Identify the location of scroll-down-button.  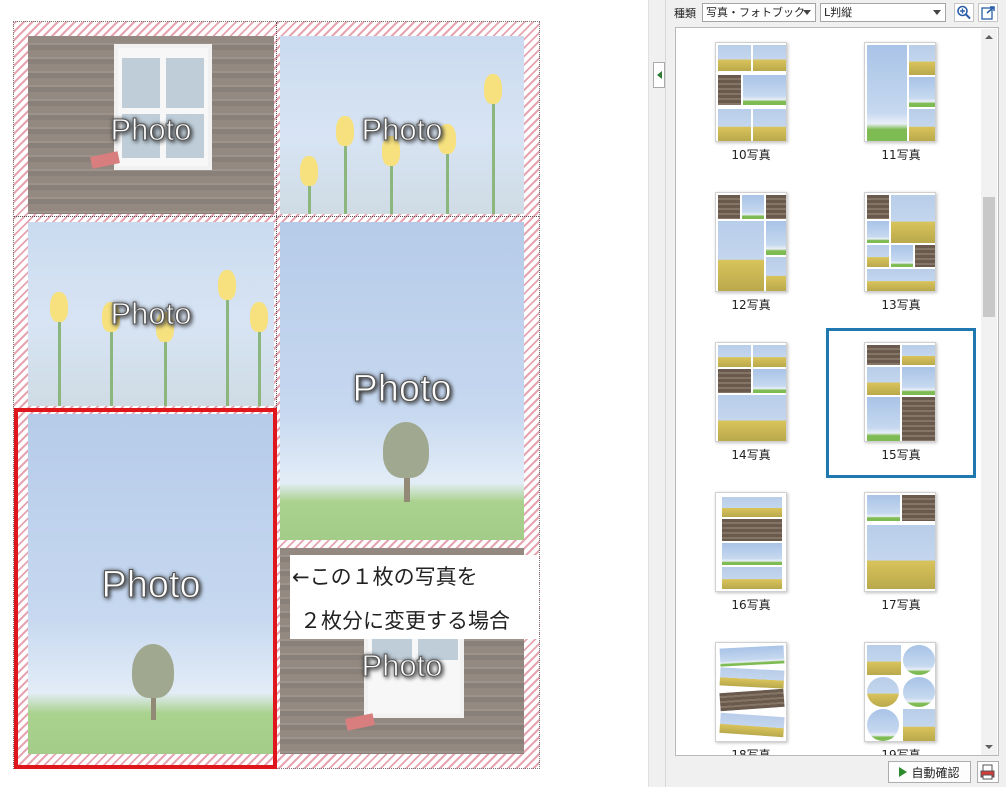
(989, 747).